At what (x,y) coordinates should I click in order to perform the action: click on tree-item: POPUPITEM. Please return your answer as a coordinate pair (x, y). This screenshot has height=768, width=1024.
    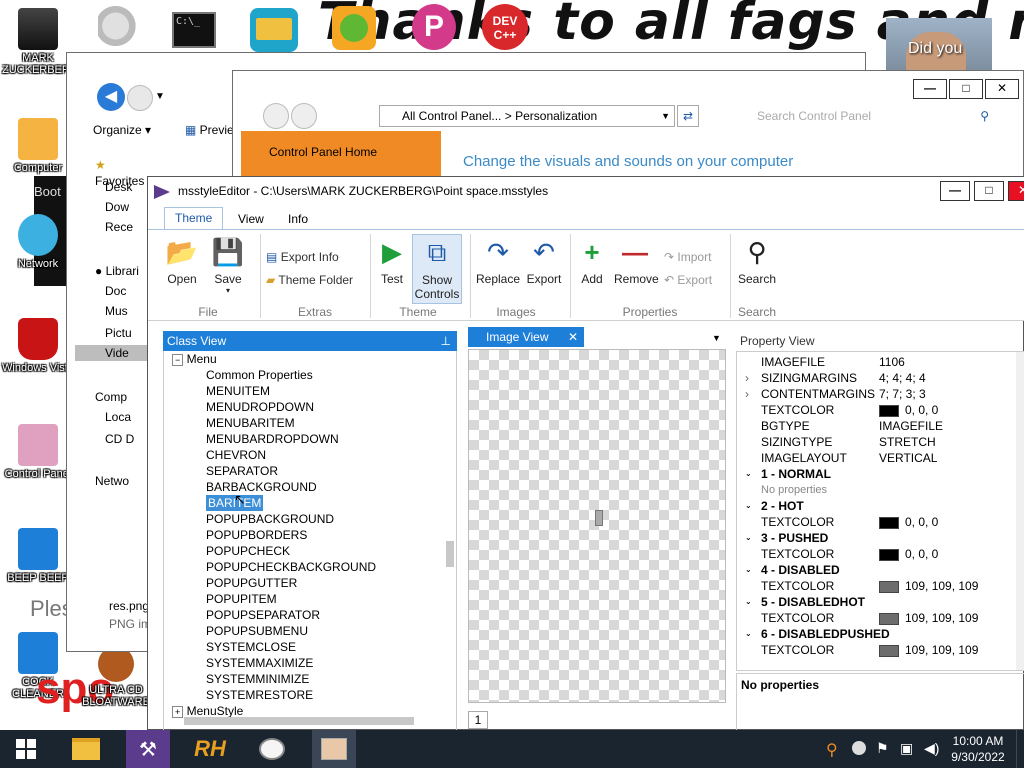
    Looking at the image, I should click on (291, 599).